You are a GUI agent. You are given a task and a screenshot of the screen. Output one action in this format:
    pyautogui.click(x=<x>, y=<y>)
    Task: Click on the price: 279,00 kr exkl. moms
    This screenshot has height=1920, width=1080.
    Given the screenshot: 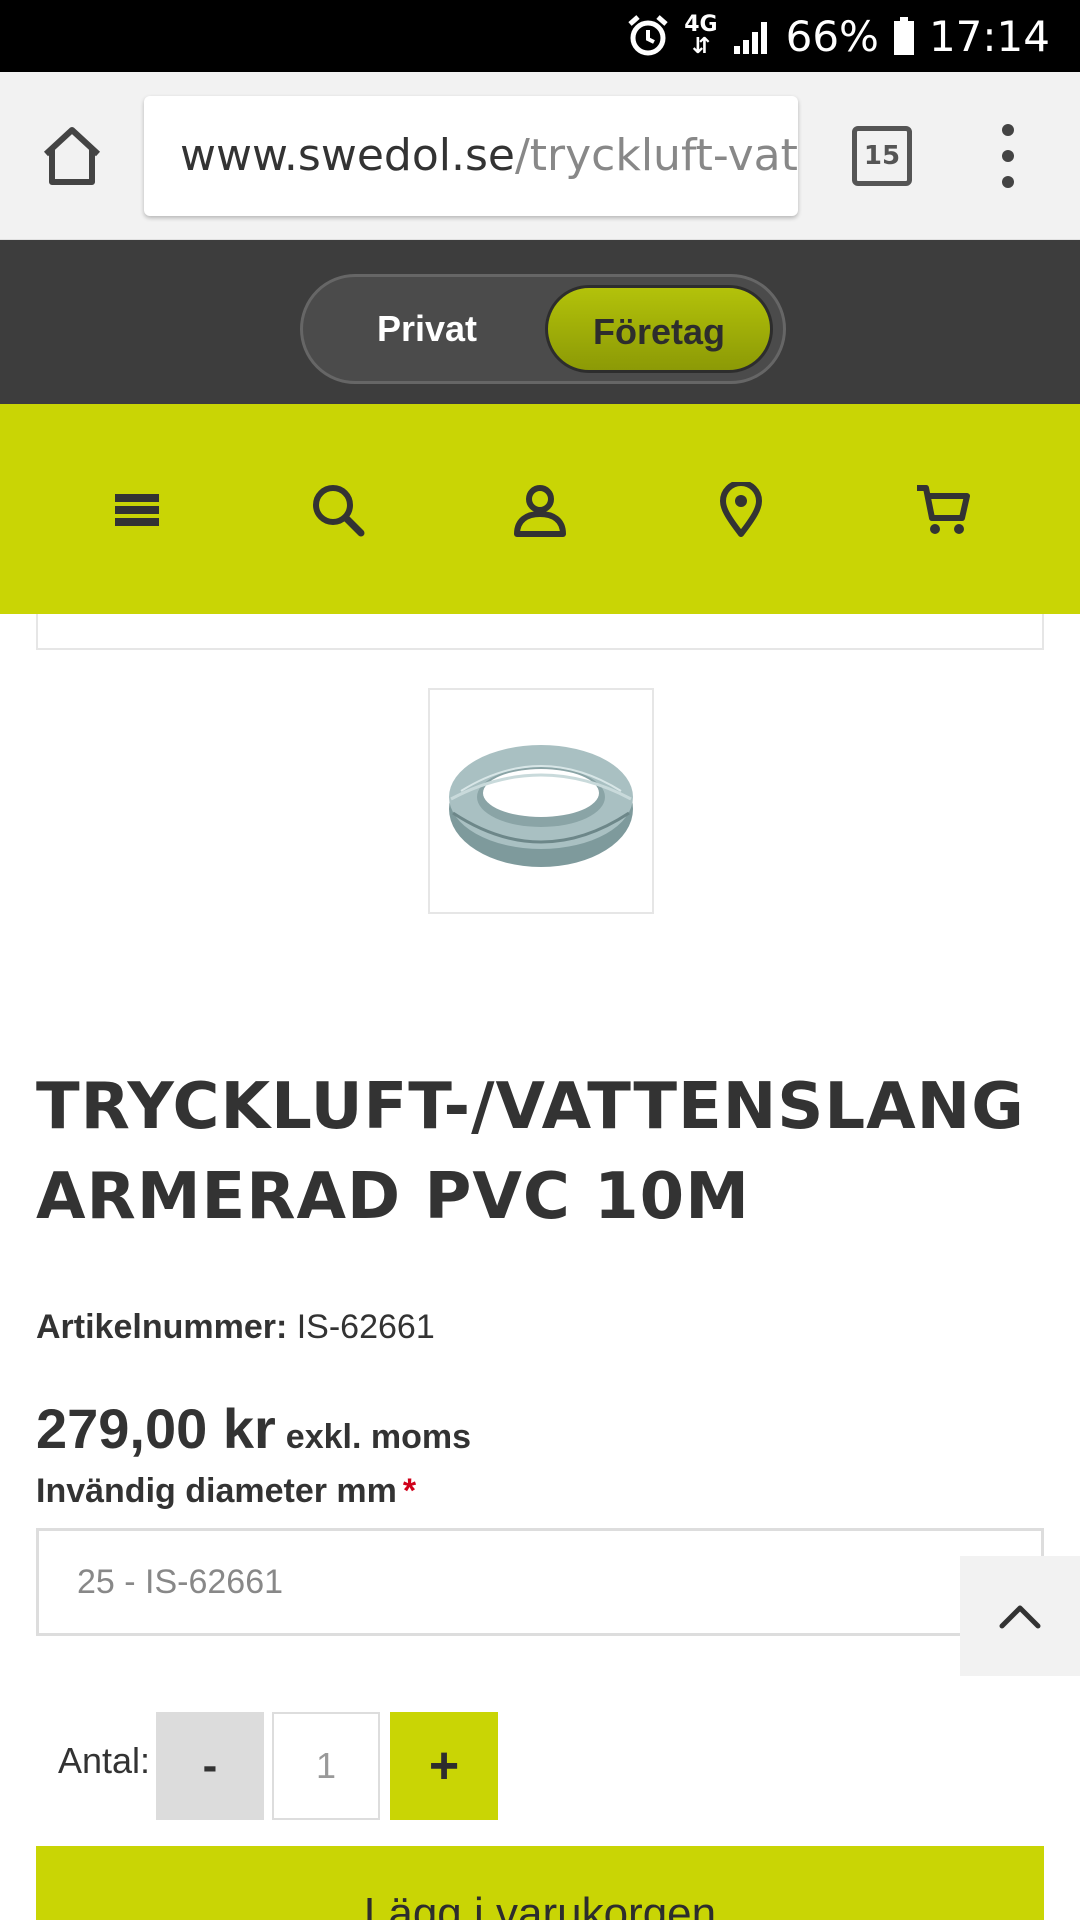 What is the action you would take?
    pyautogui.click(x=253, y=1428)
    